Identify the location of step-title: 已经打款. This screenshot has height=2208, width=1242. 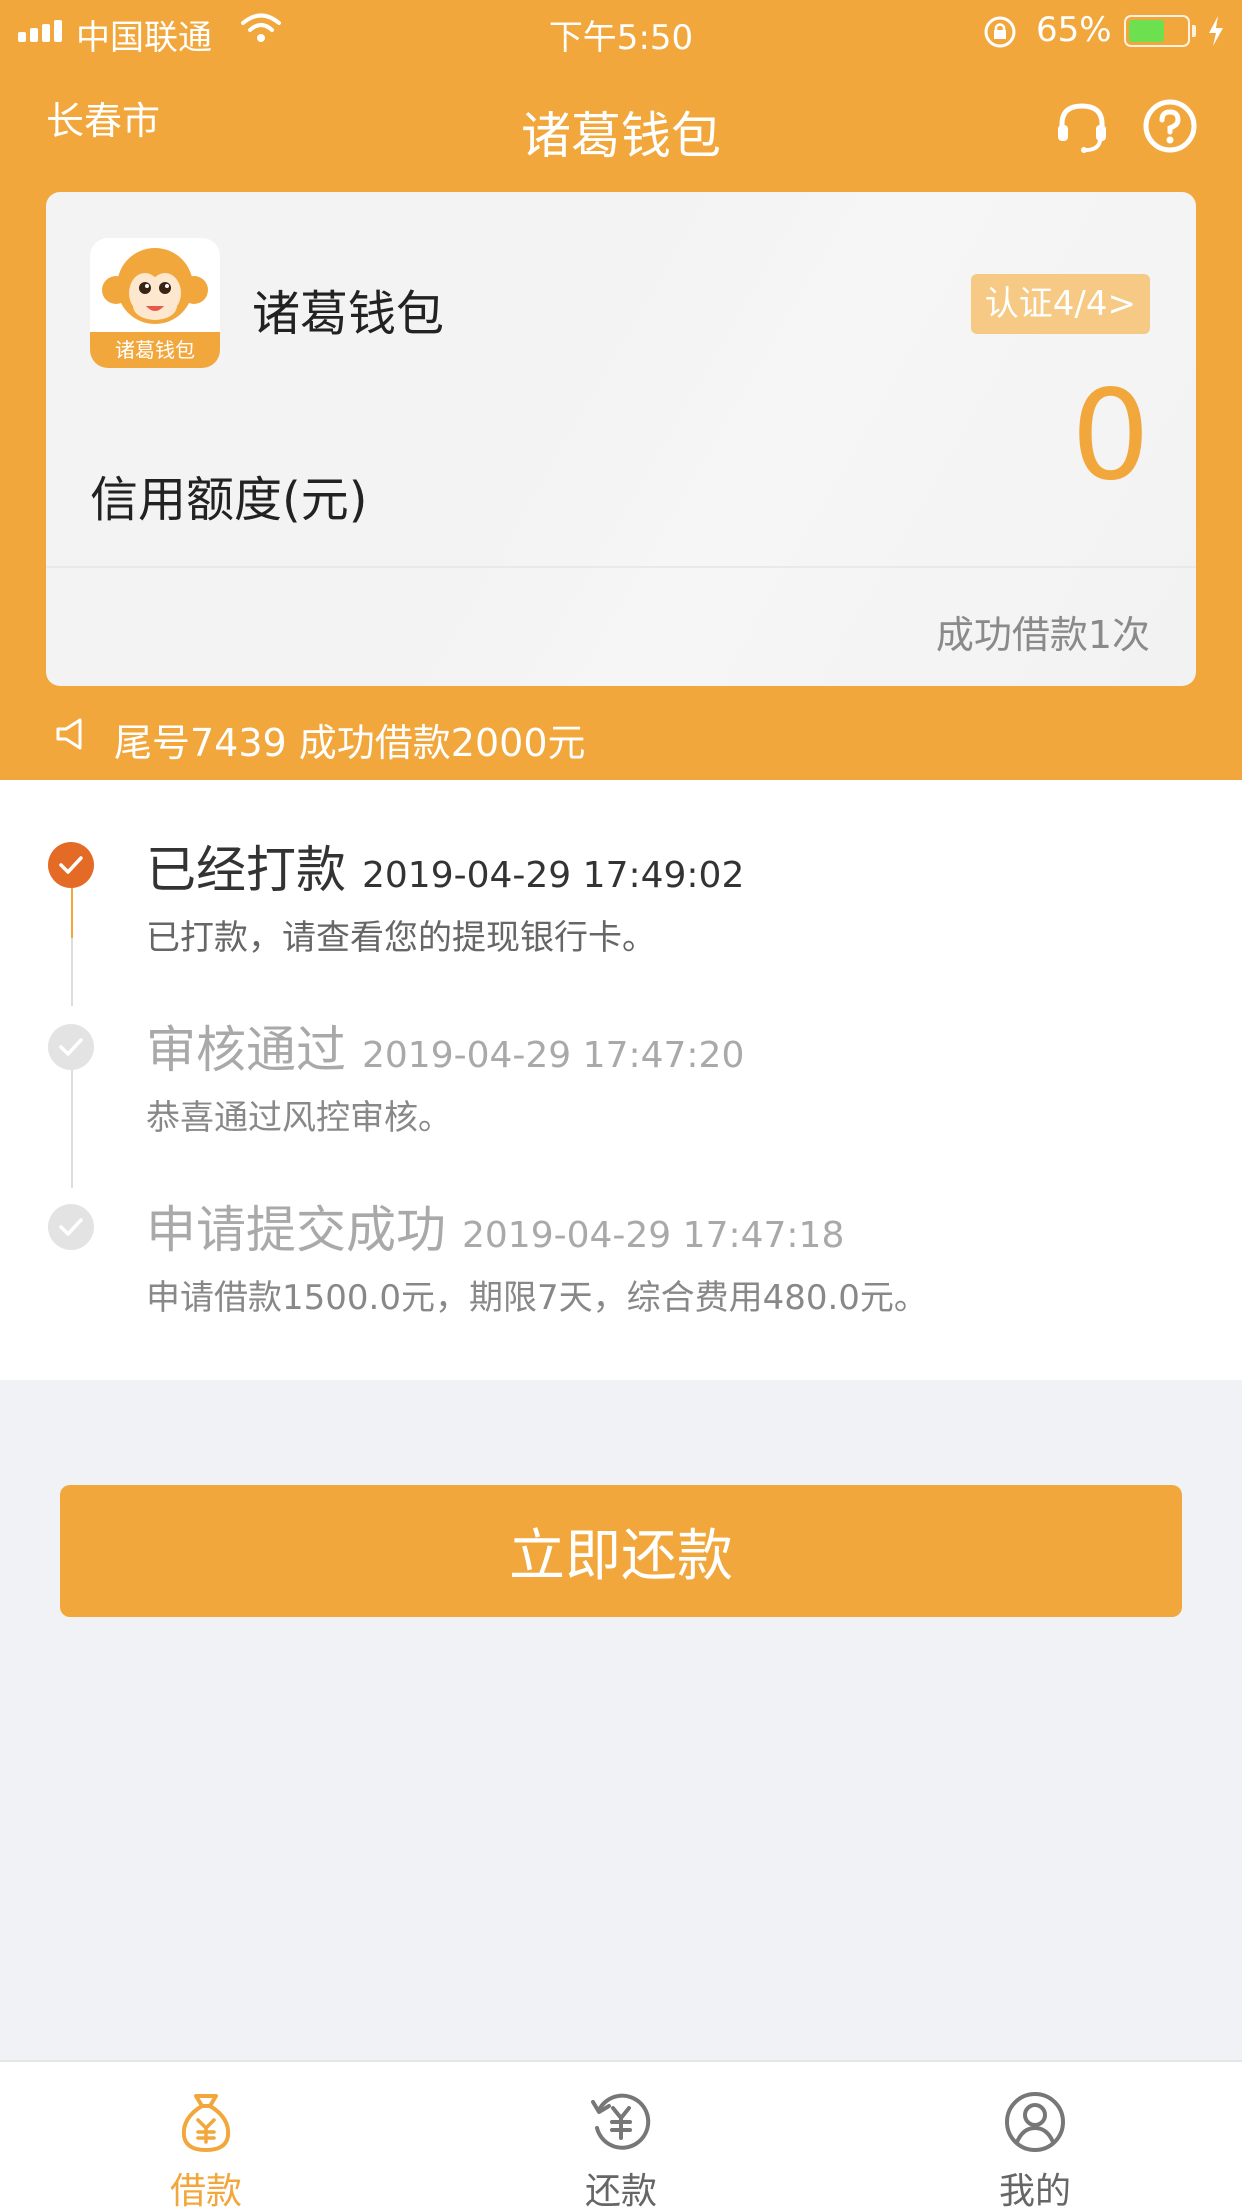
(246, 870).